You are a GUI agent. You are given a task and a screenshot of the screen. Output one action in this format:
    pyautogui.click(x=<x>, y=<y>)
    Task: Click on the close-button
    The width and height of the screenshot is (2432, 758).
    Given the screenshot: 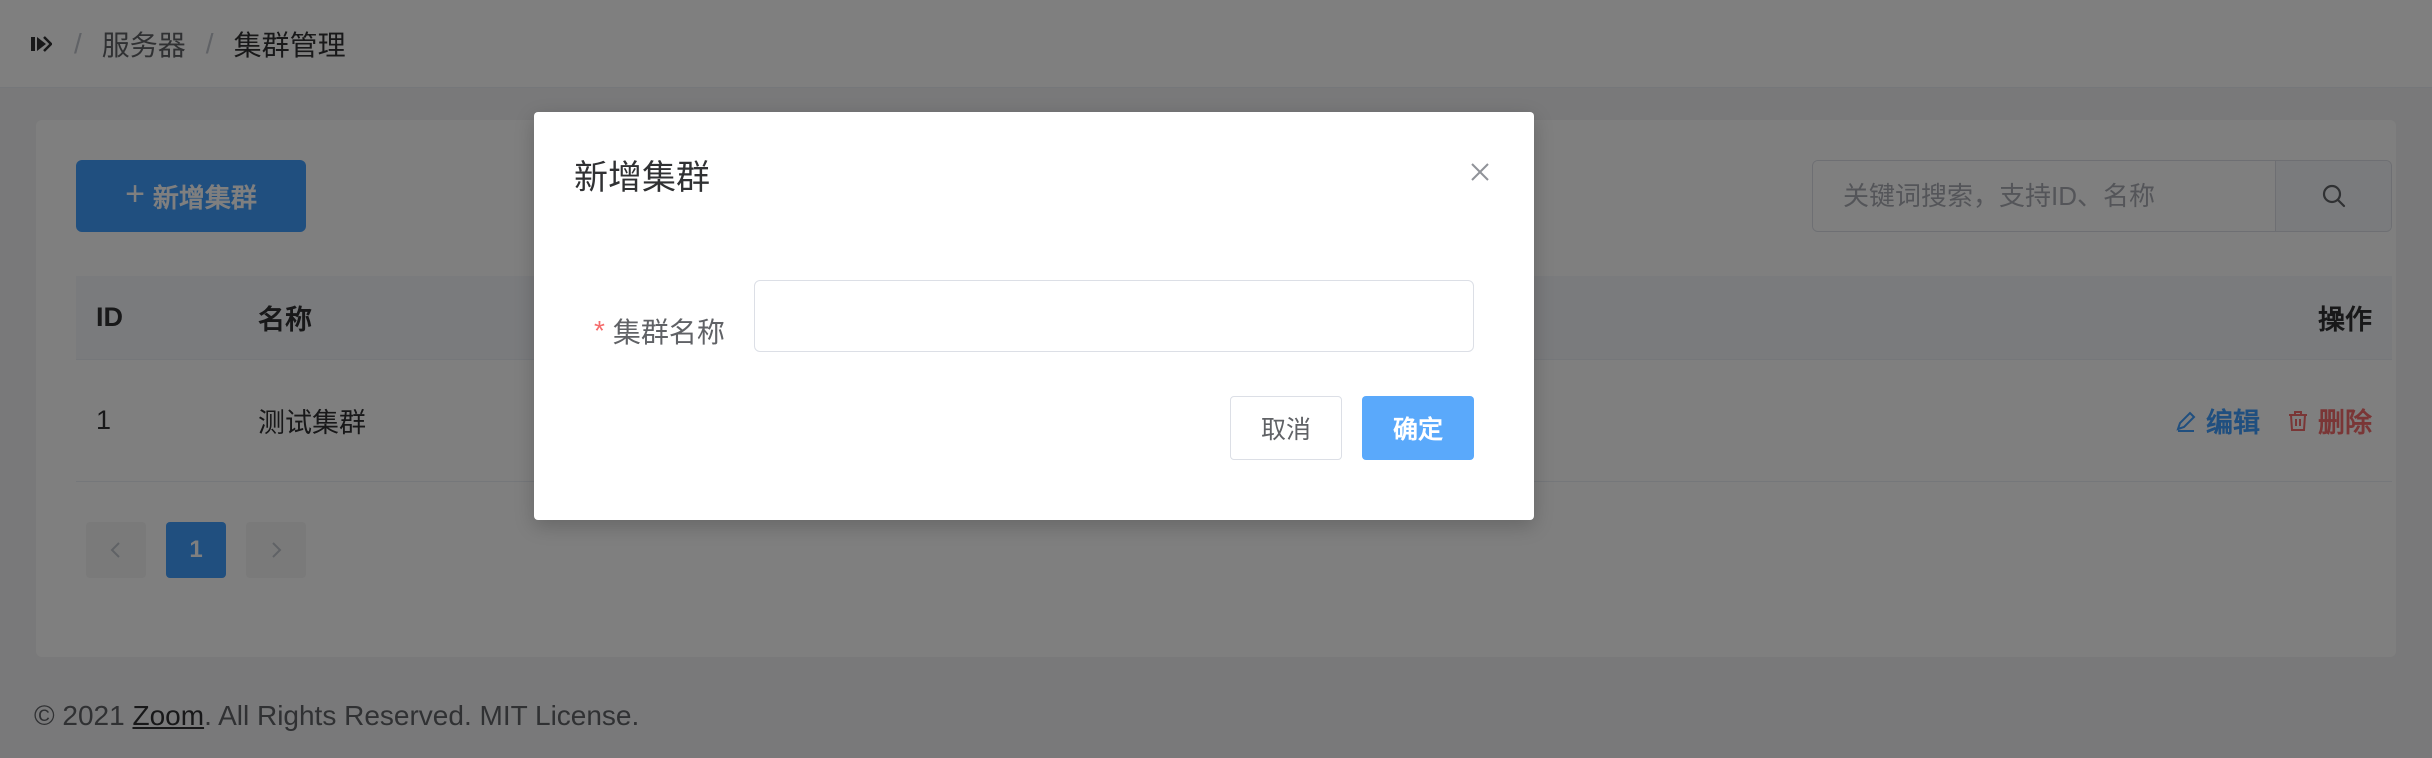 What is the action you would take?
    pyautogui.click(x=1480, y=172)
    